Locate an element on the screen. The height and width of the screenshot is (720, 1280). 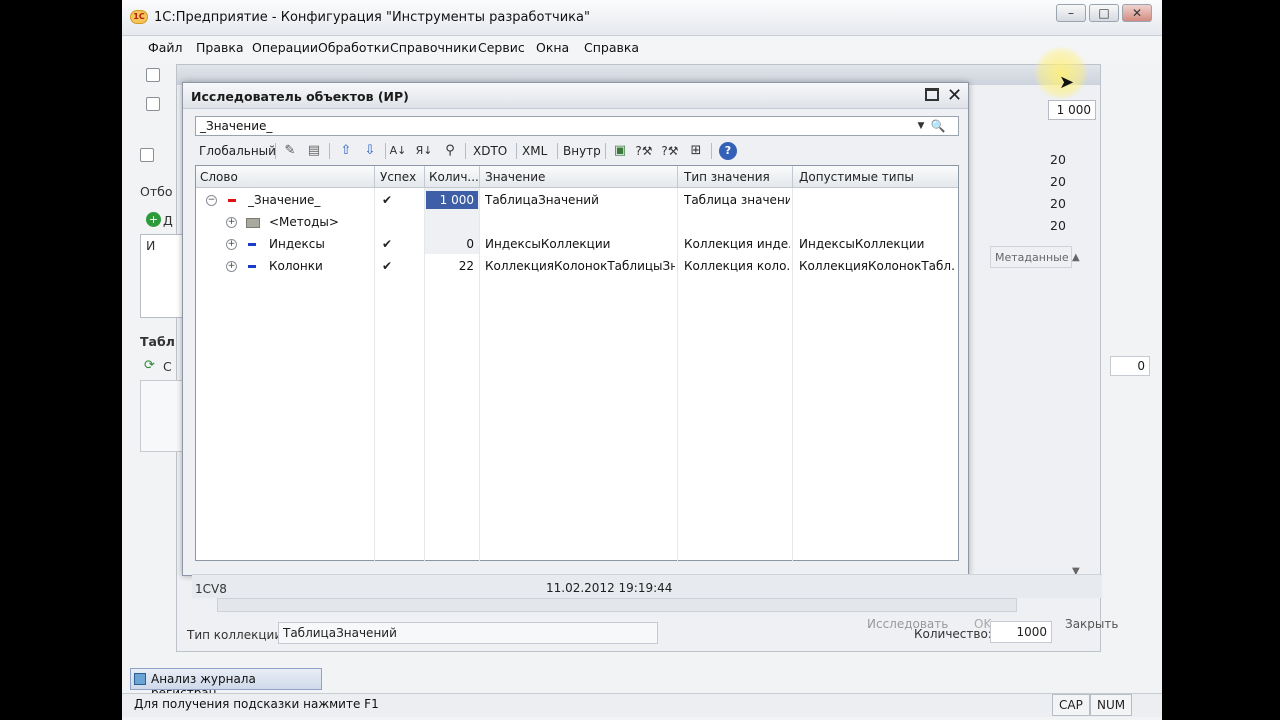
bg-label-c: С is located at coordinates (167, 366).